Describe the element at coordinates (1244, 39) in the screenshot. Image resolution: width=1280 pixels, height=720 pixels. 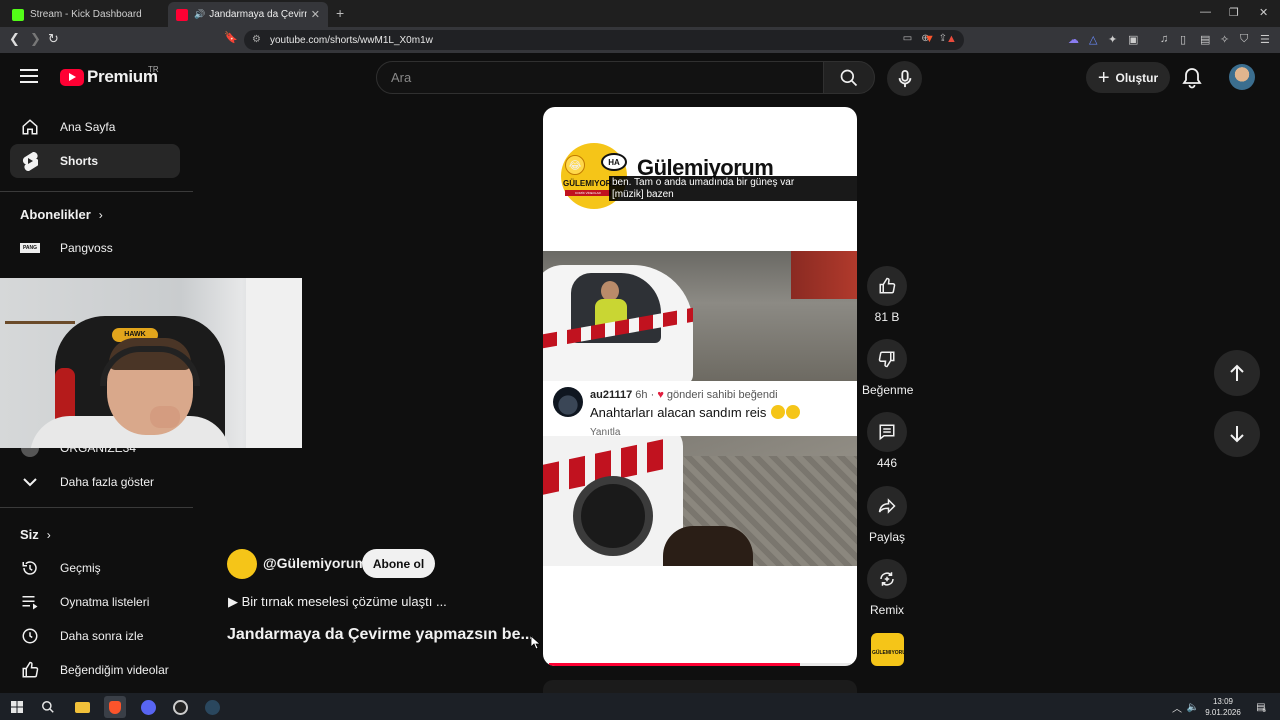
I see `vpn-icon: ⛉` at that location.